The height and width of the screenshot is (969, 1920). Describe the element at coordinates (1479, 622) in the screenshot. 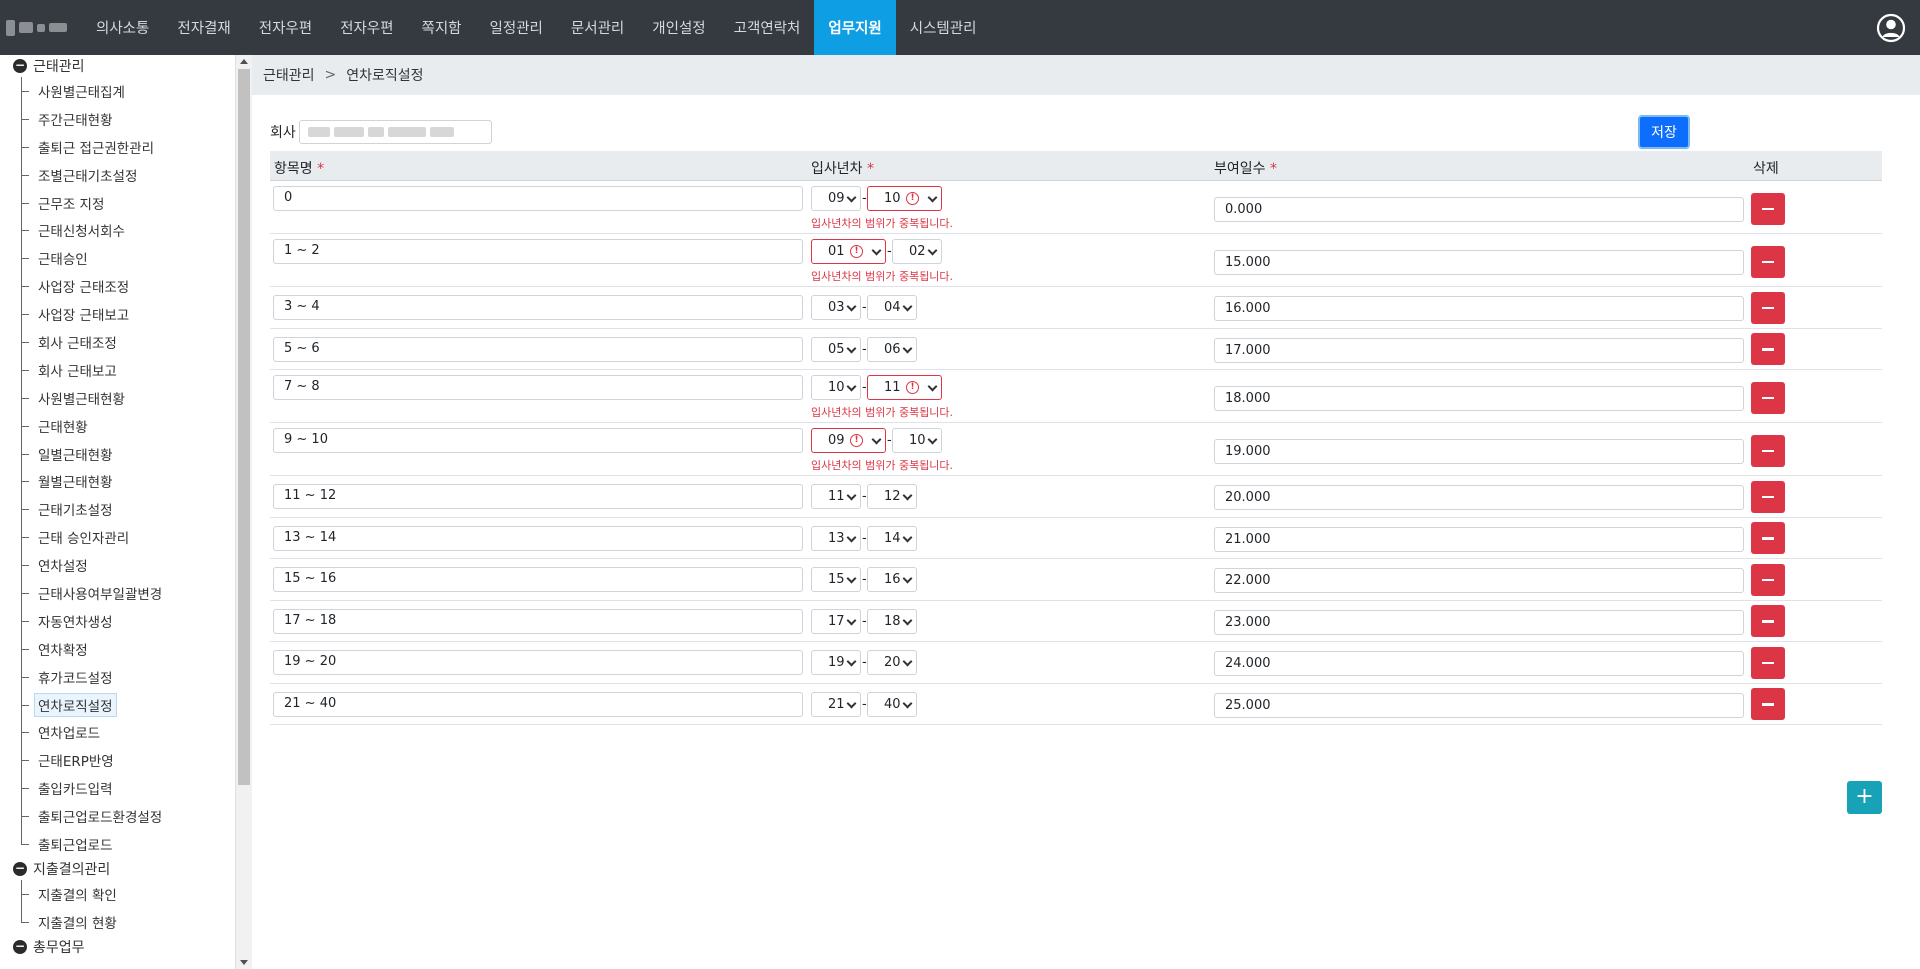

I see `grant-days-input: 23.000` at that location.